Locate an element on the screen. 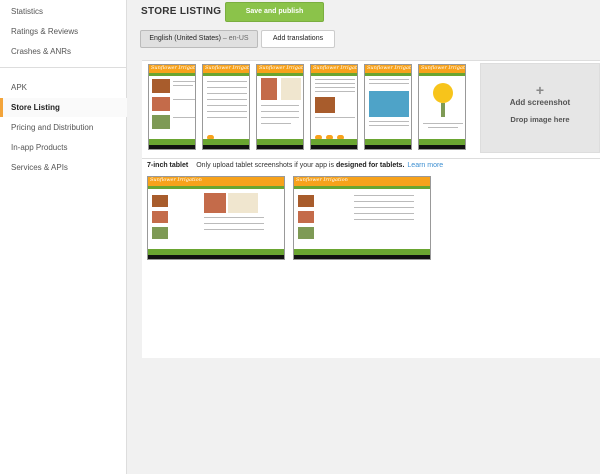  sidebar-item-crashes-anrs: Crashes & ANRs is located at coordinates (63, 51).